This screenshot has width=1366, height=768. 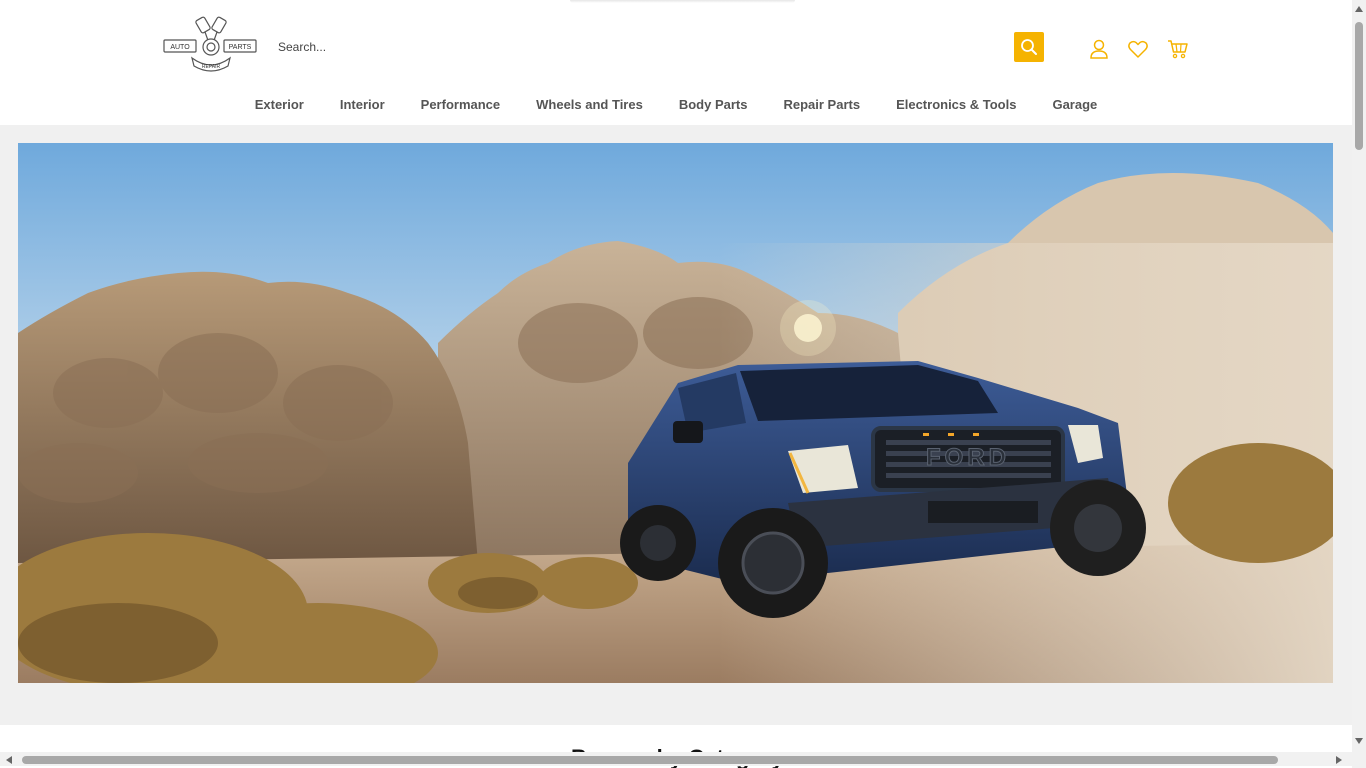 What do you see at coordinates (968, 457) in the screenshot?
I see `grille-text: FORD` at bounding box center [968, 457].